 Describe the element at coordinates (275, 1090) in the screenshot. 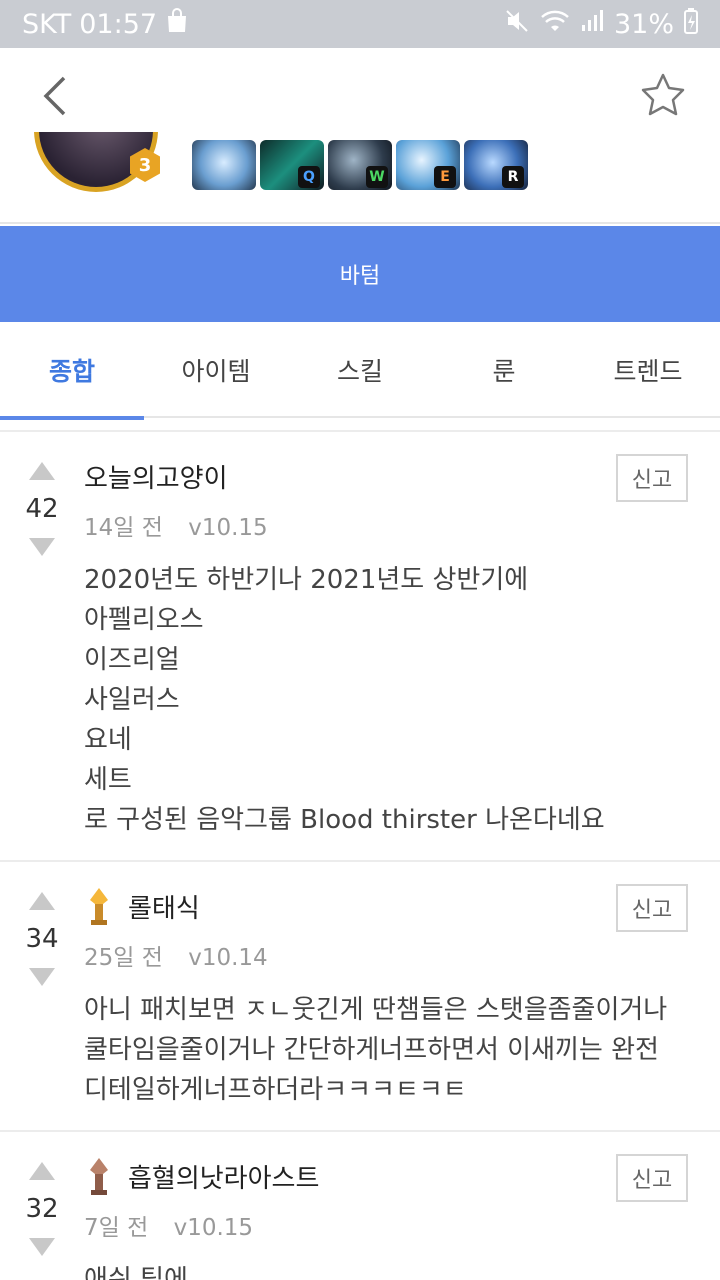

I see `comment-line: 디테일하게너프하더라ㅋㅋㅋㅌㅋㅌ` at that location.